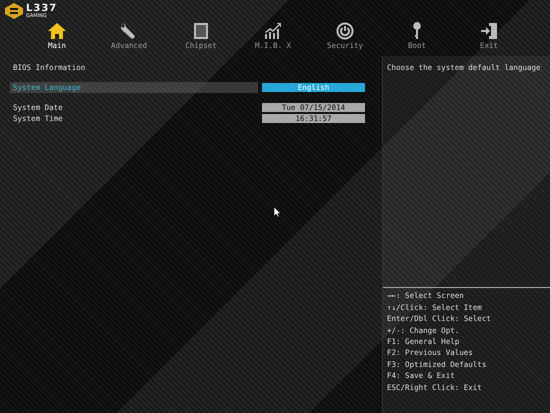 This screenshot has width=550, height=413. I want to click on chip-icon, so click(201, 31).